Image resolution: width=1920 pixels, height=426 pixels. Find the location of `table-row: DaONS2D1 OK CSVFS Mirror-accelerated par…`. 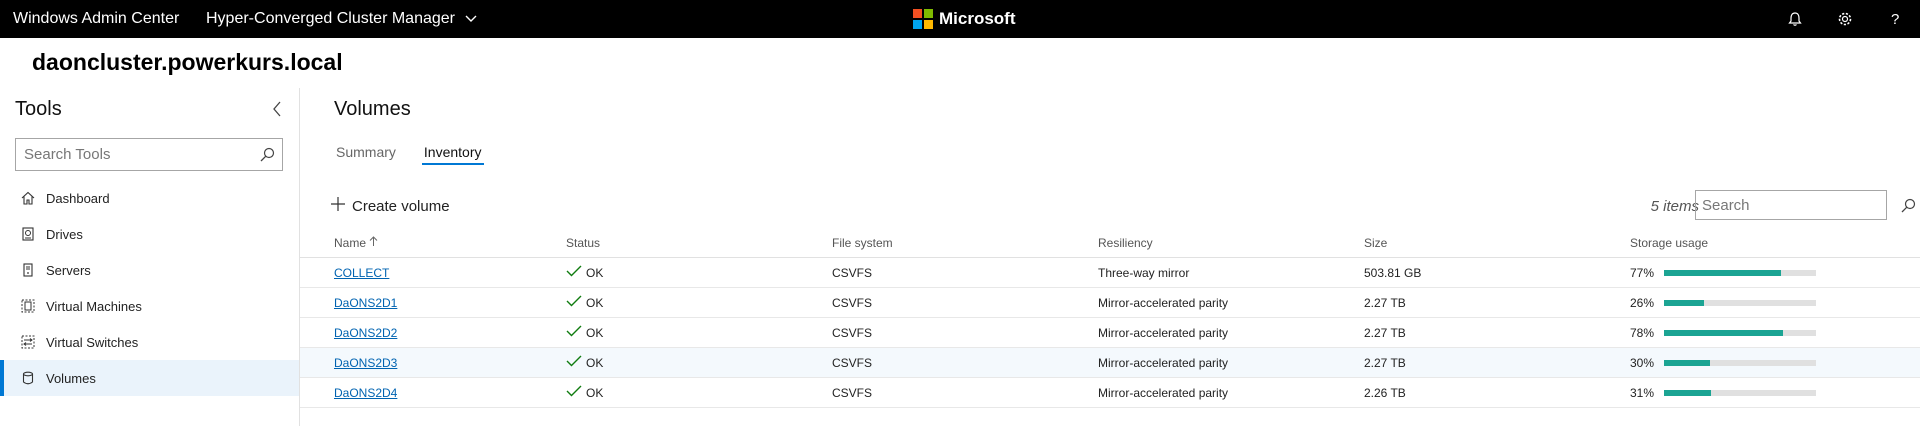

table-row: DaONS2D1 OK CSVFS Mirror-accelerated par… is located at coordinates (1110, 303).